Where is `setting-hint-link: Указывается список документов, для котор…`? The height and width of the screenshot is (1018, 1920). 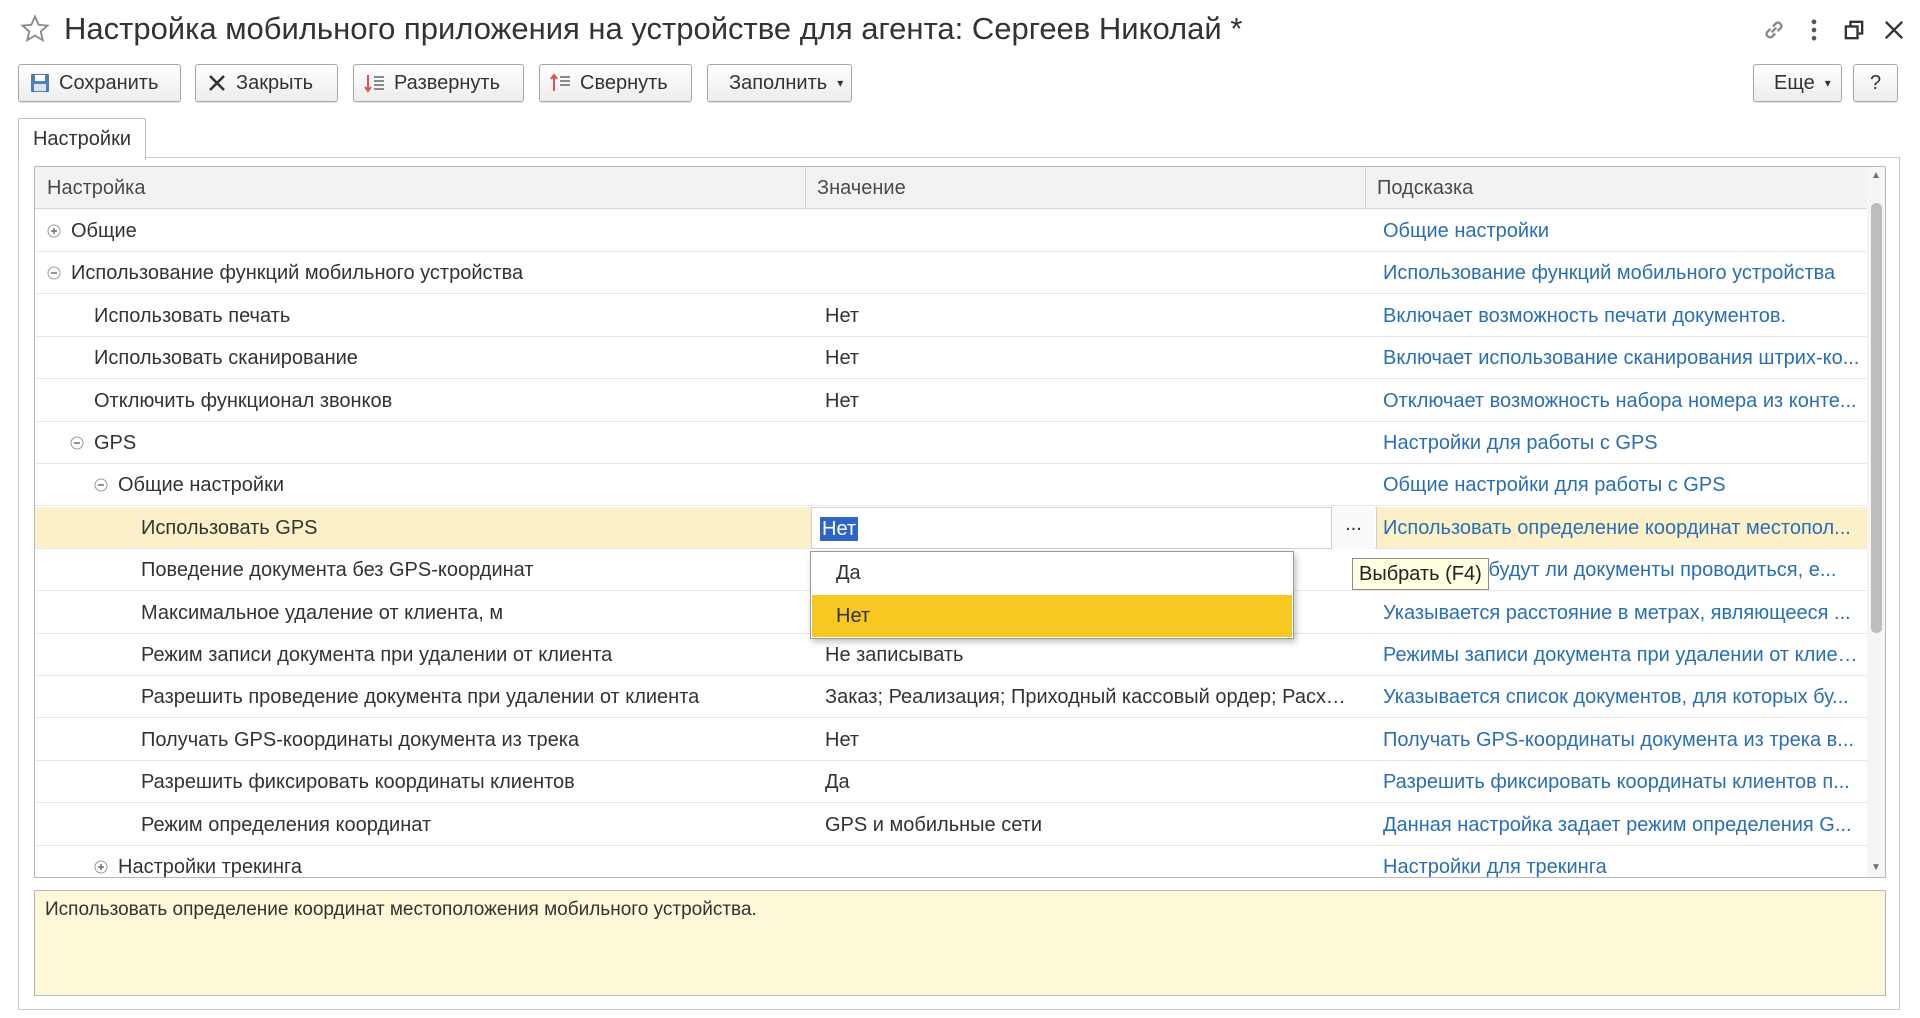
setting-hint-link: Указывается список документов, для котор… is located at coordinates (1616, 697).